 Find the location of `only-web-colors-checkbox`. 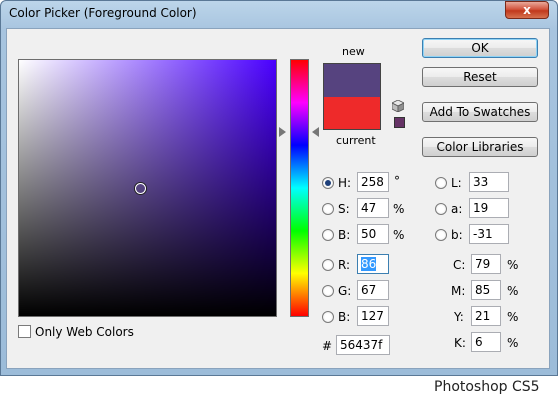

only-web-colors-checkbox is located at coordinates (24, 331).